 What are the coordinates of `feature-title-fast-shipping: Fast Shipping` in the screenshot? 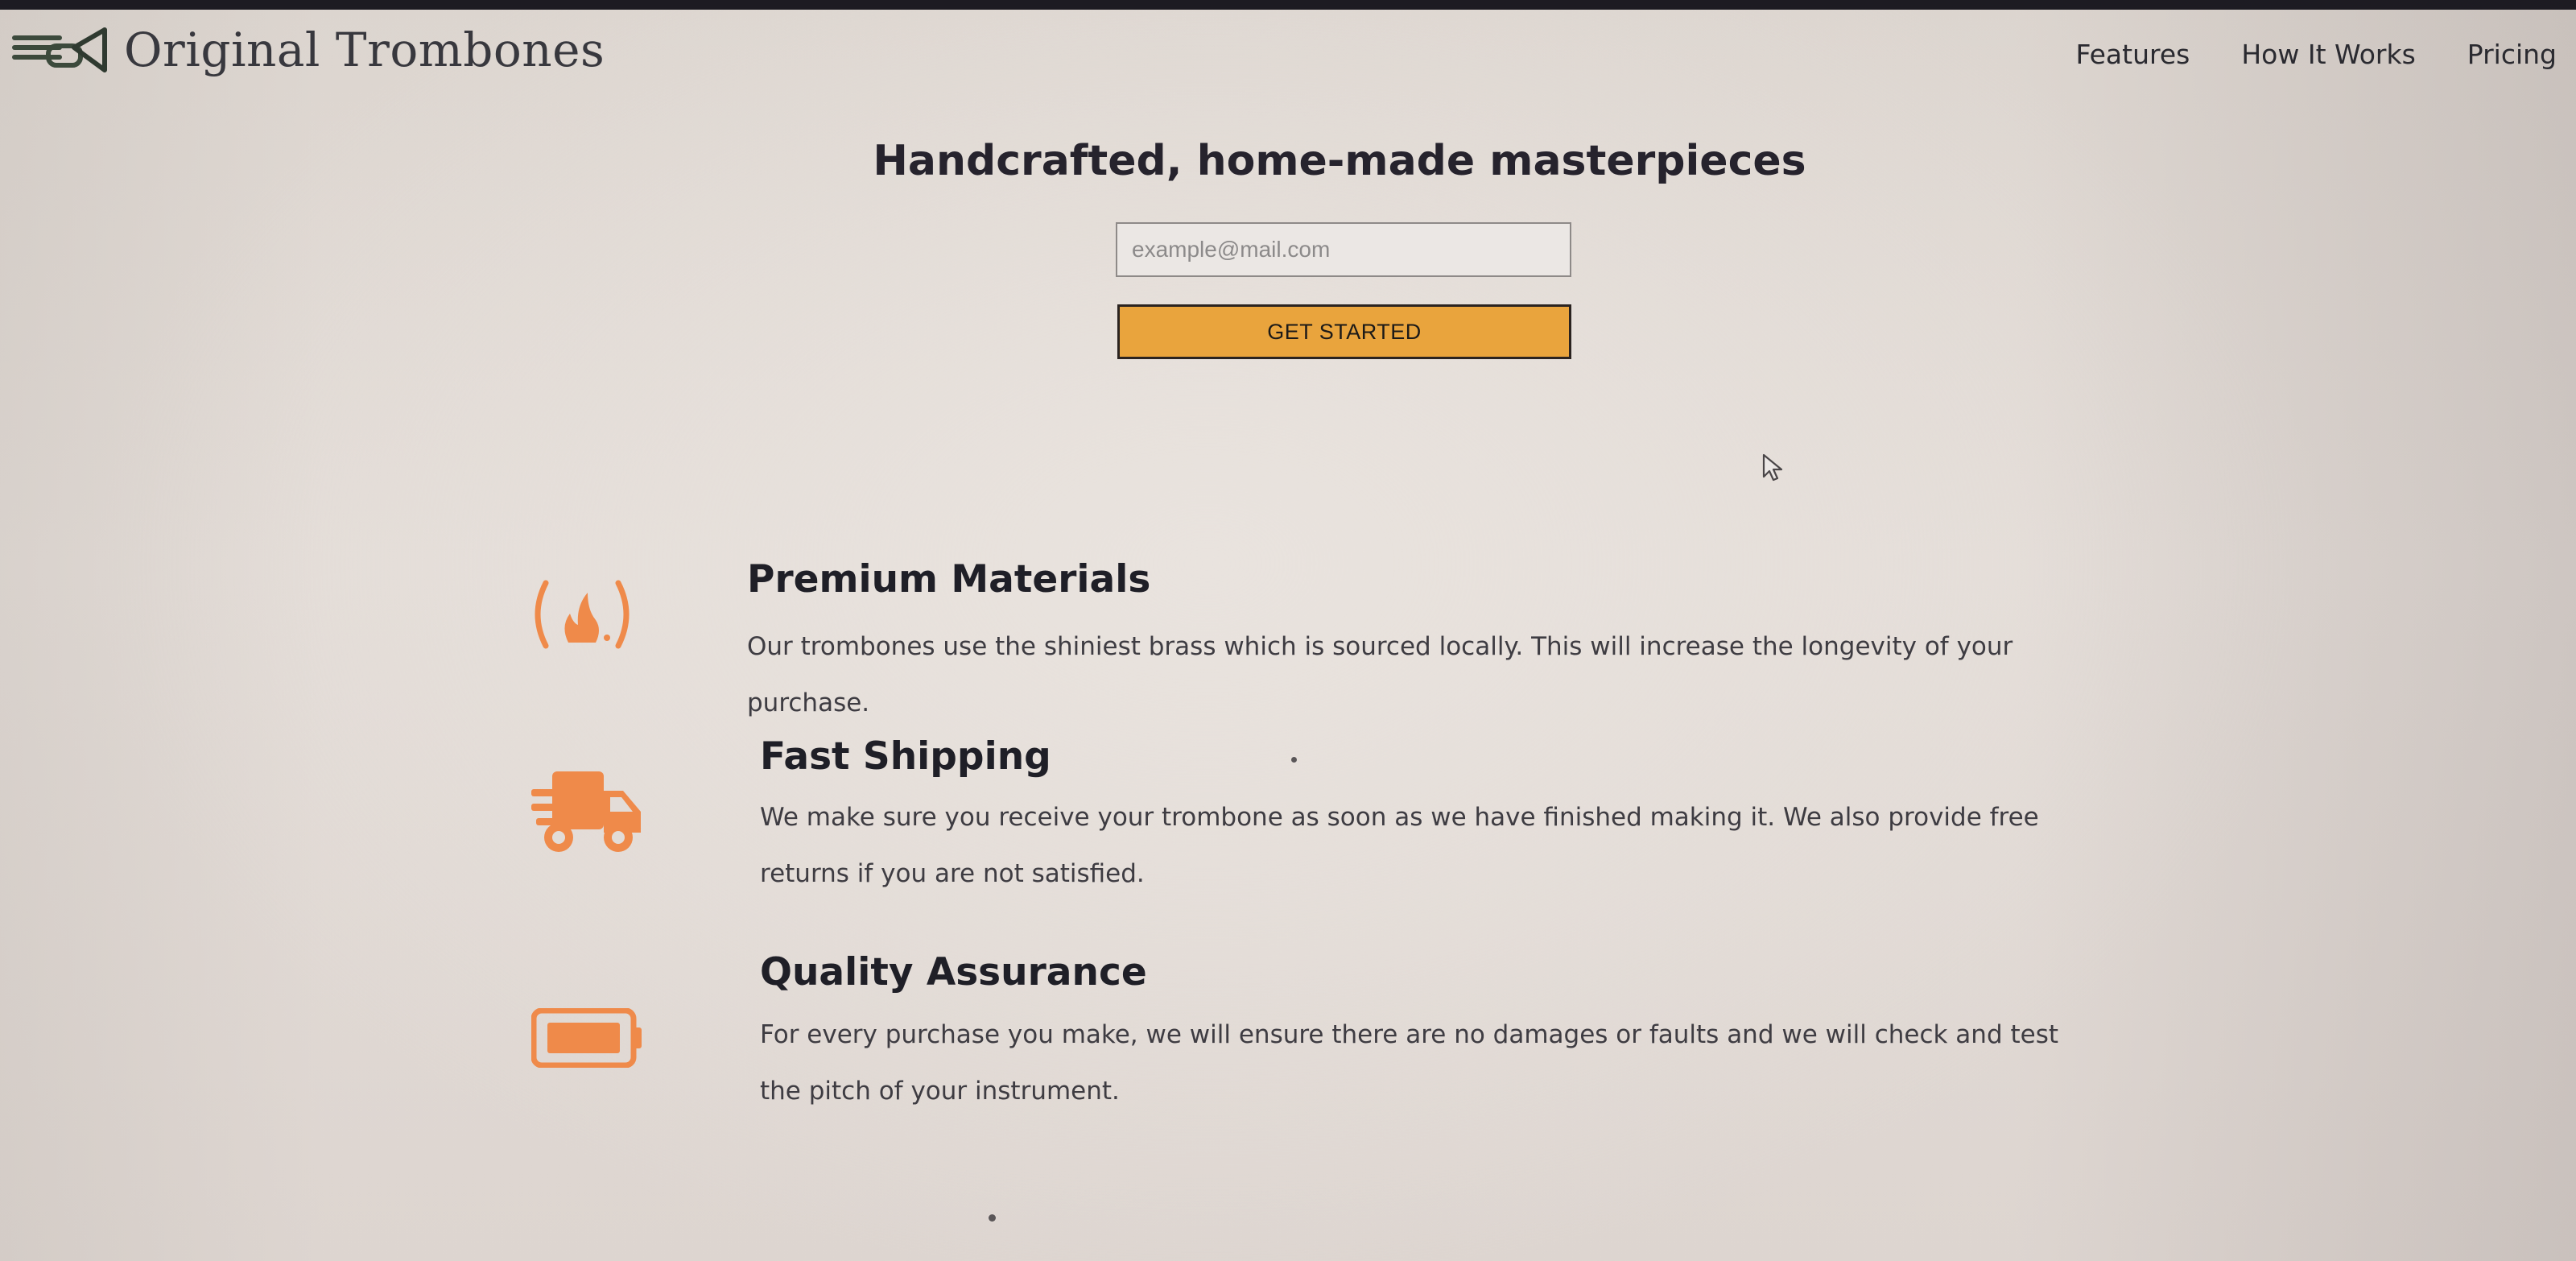 It's located at (905, 756).